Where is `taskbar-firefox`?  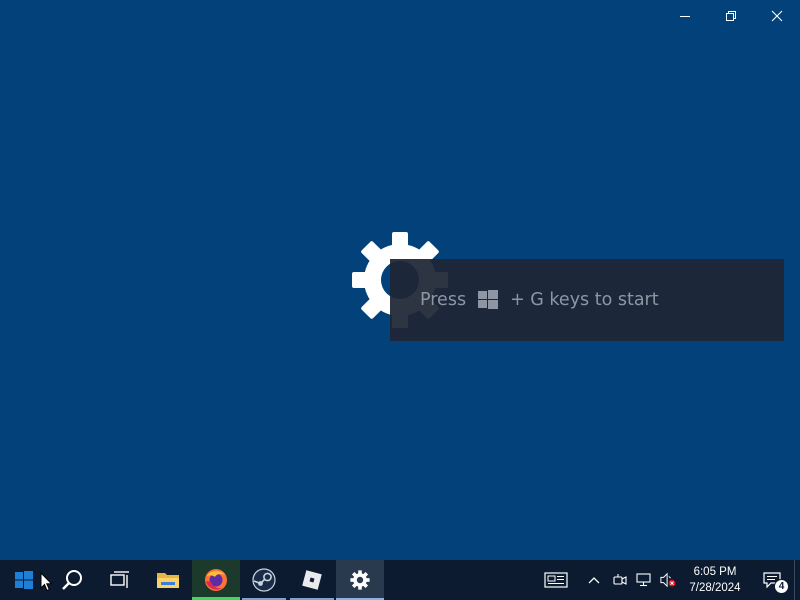
taskbar-firefox is located at coordinates (216, 580).